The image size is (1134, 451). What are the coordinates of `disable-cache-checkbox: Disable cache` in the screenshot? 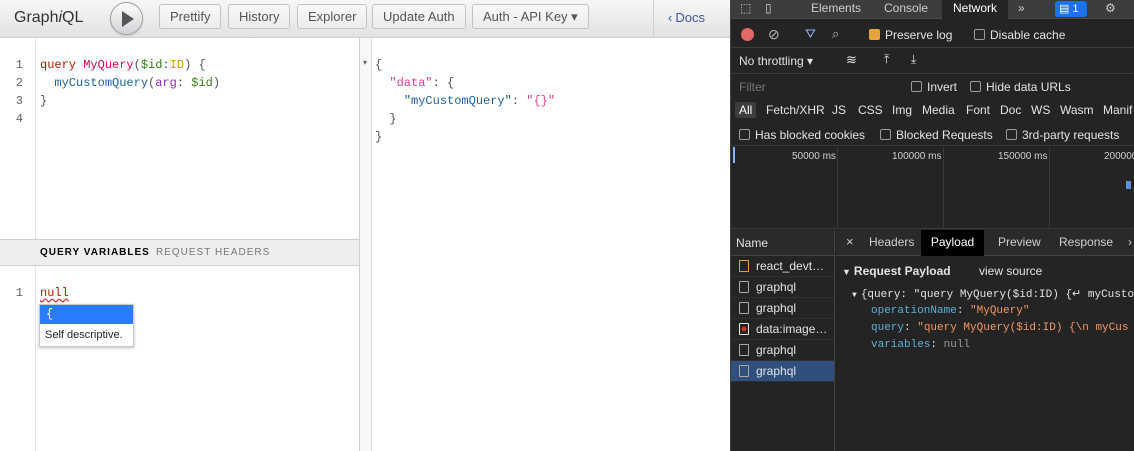 It's located at (1019, 35).